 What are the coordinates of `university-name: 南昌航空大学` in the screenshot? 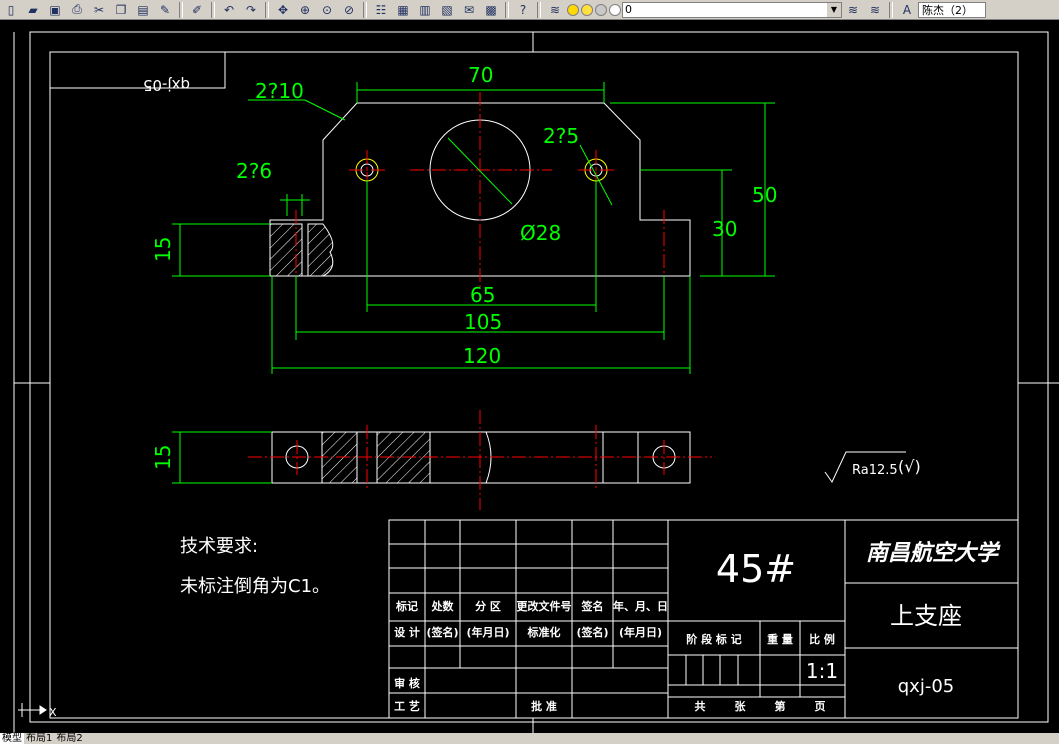 It's located at (933, 553).